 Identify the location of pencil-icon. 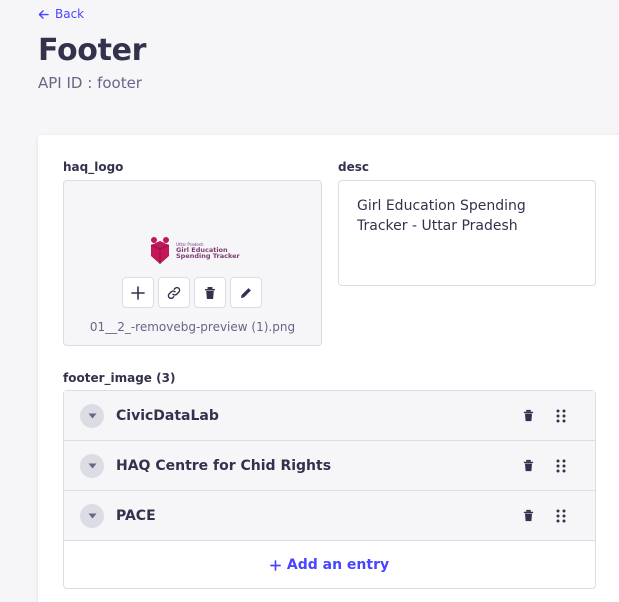
(246, 292).